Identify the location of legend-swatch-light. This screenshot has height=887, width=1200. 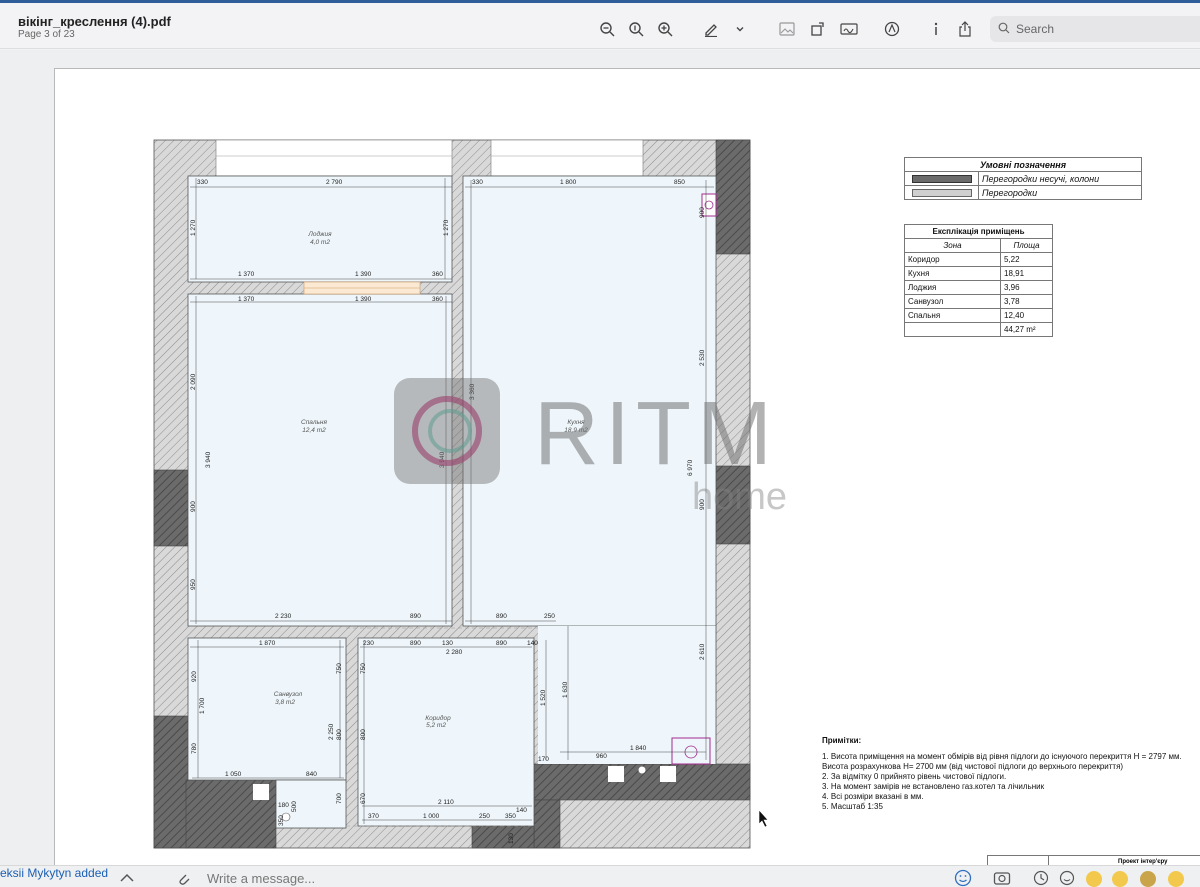
(941, 192).